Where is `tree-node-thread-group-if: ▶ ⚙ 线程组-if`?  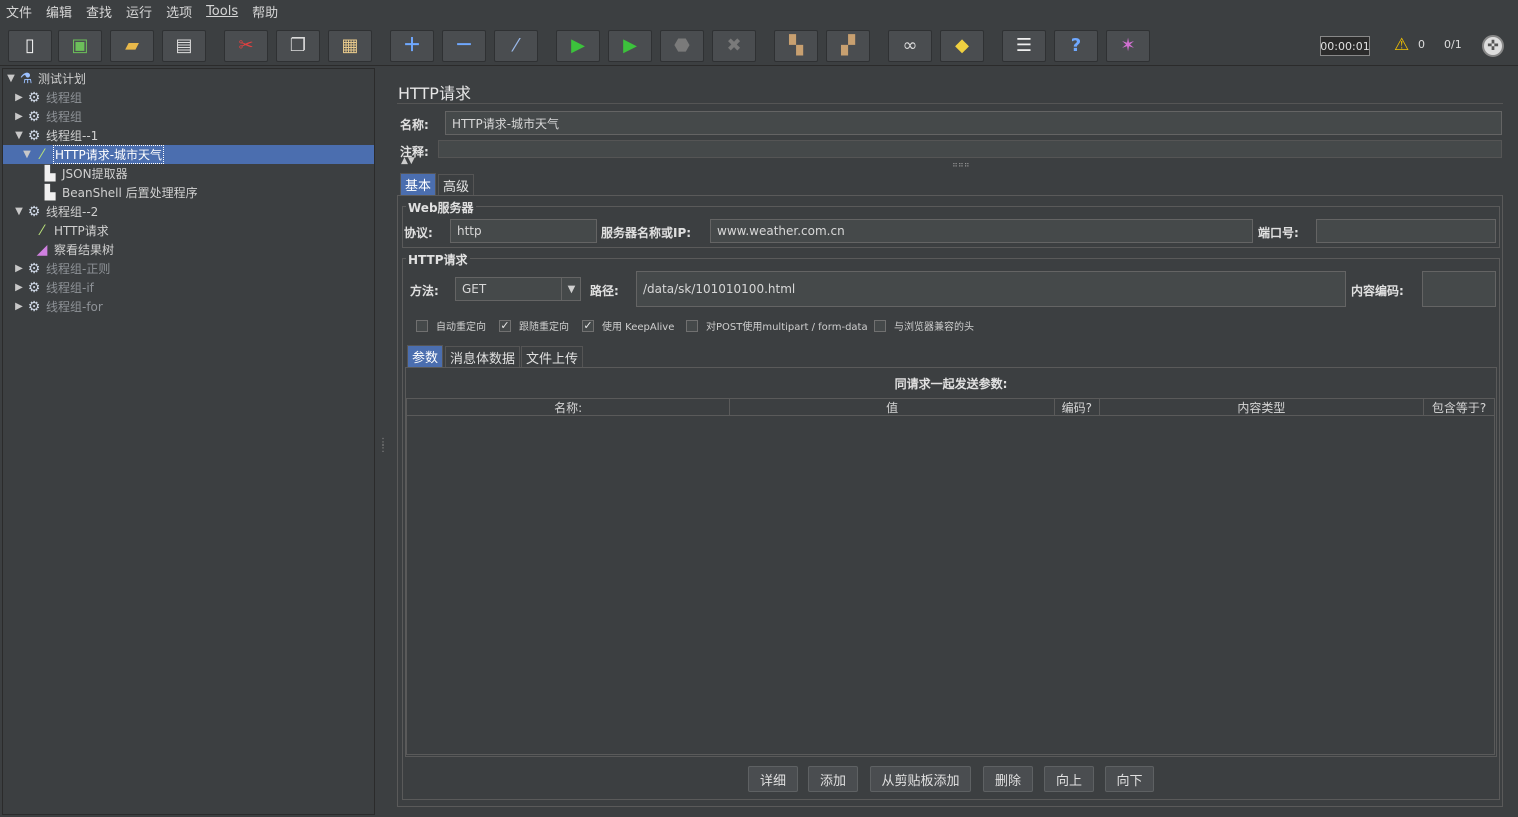
tree-node-thread-group-if: ▶ ⚙ 线程组-if is located at coordinates (53, 287).